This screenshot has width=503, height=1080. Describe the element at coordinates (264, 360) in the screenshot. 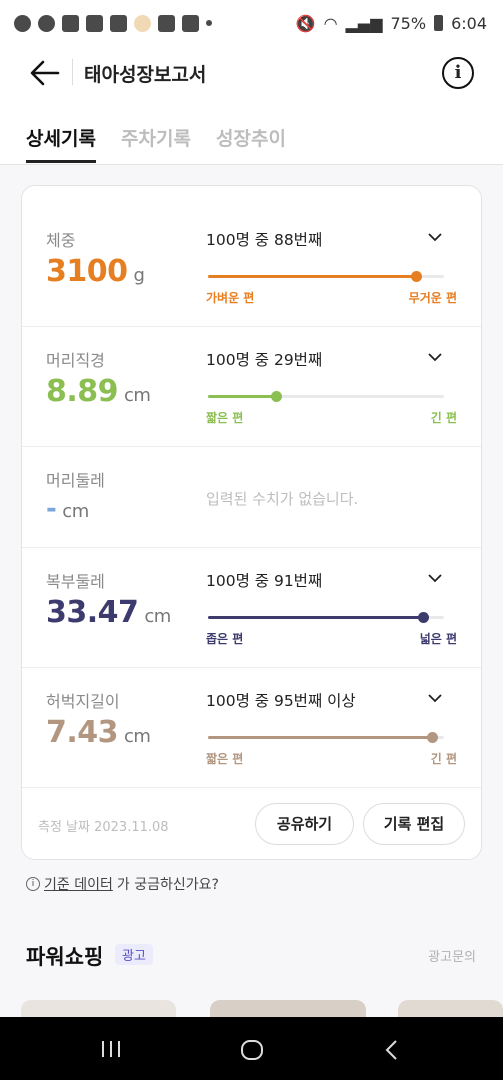

I see `rank-text: 100명 중 29번째` at that location.